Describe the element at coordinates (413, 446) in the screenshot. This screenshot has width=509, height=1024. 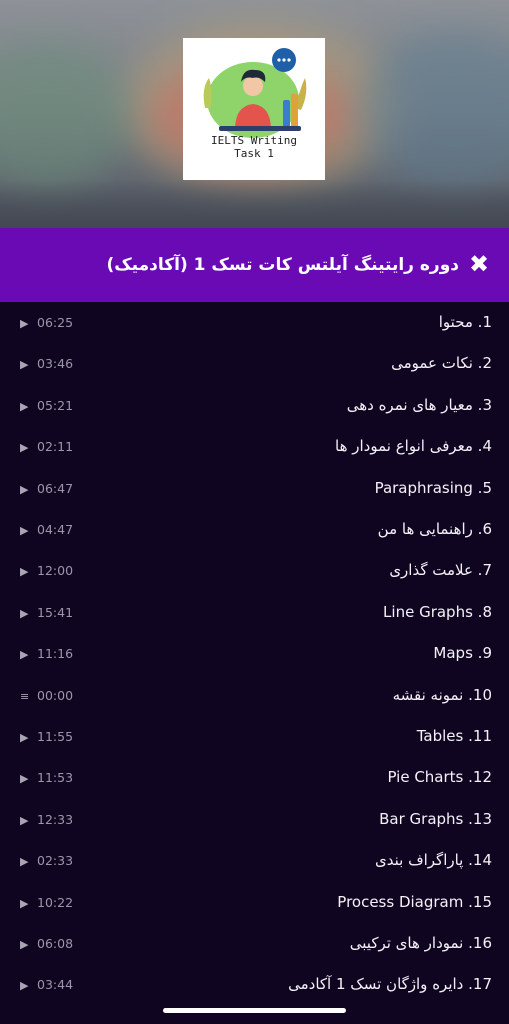
I see `playlist-item-label: 4. معرفی انواع نمودار ها` at that location.